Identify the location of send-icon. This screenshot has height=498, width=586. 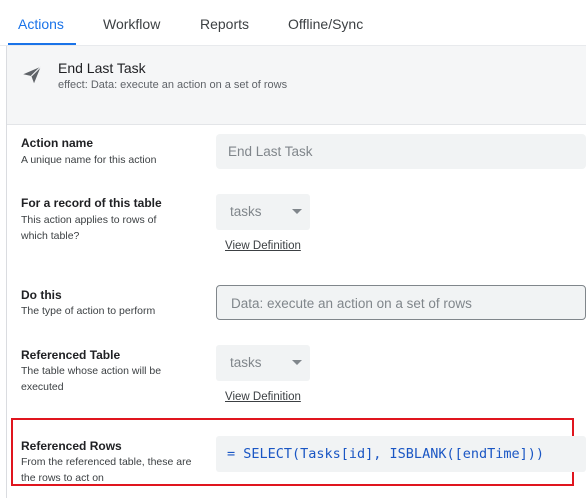
(32, 75).